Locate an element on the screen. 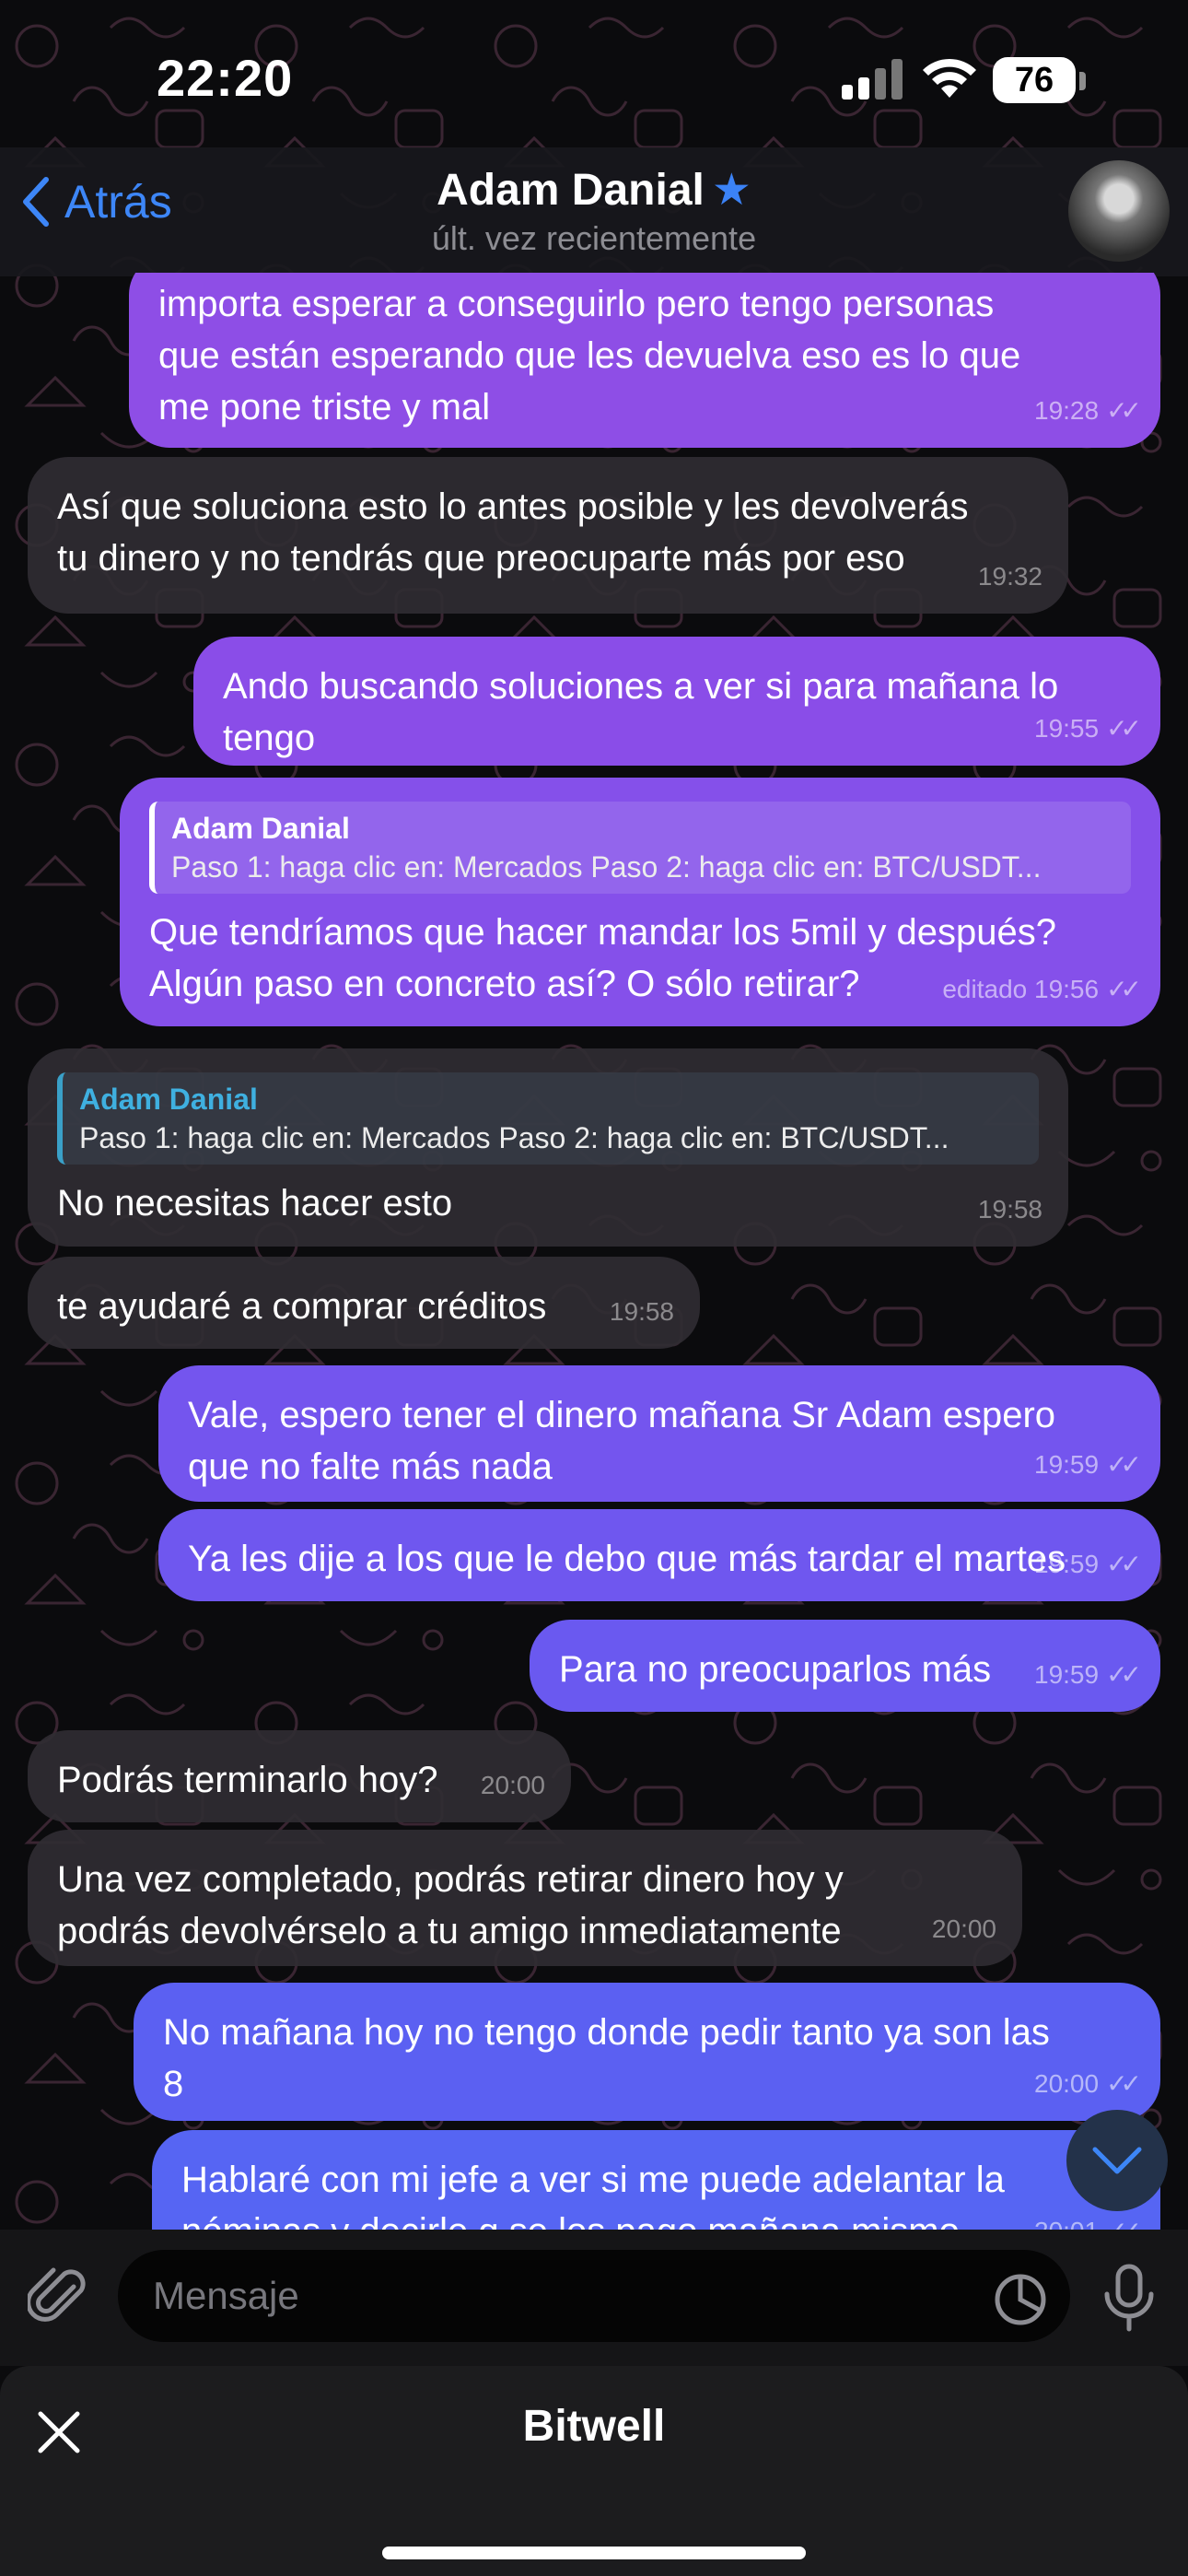 This screenshot has height=2576, width=1188. star-icon: ★ is located at coordinates (731, 190).